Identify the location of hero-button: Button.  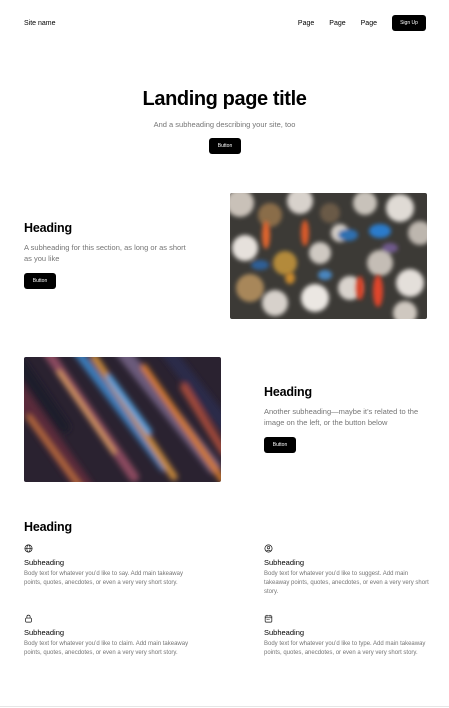
(225, 146).